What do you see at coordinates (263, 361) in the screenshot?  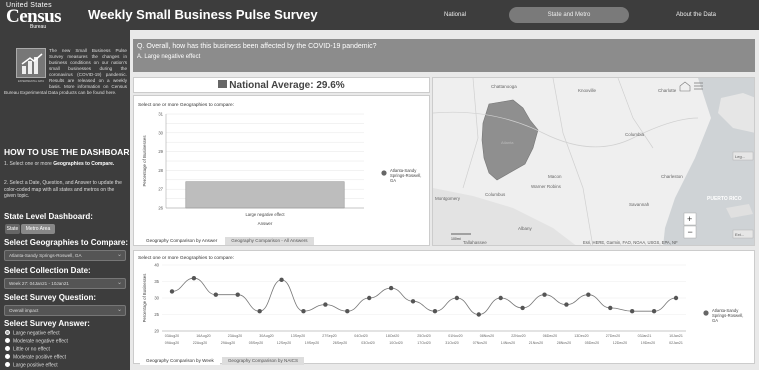 I see `tab-comparison-by-naics: Geography Comparison by NAICS` at bounding box center [263, 361].